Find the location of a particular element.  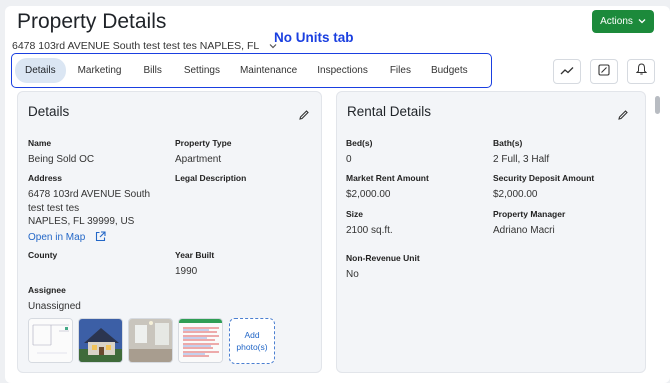

property-type-label: Property Type is located at coordinates (203, 143).